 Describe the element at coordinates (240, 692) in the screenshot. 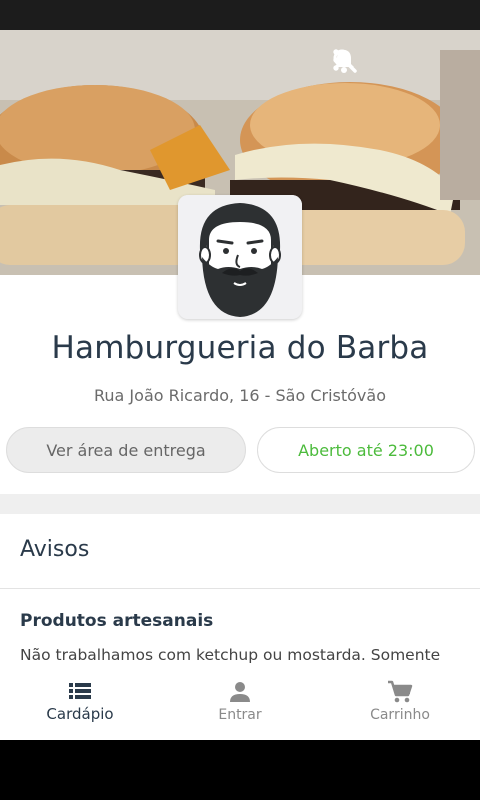

I see `person-icon` at that location.